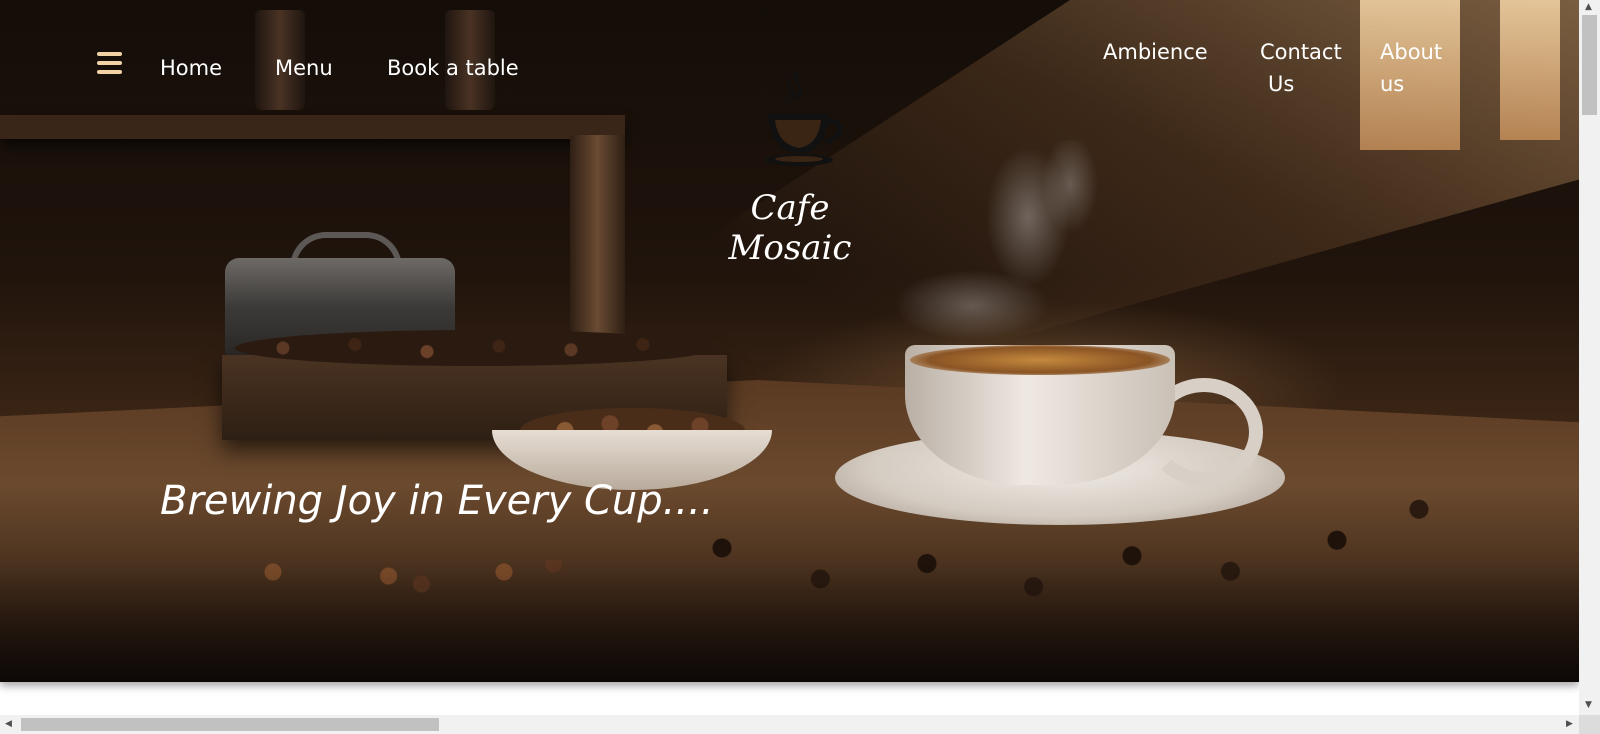  I want to click on window-right, so click(1530, 70).